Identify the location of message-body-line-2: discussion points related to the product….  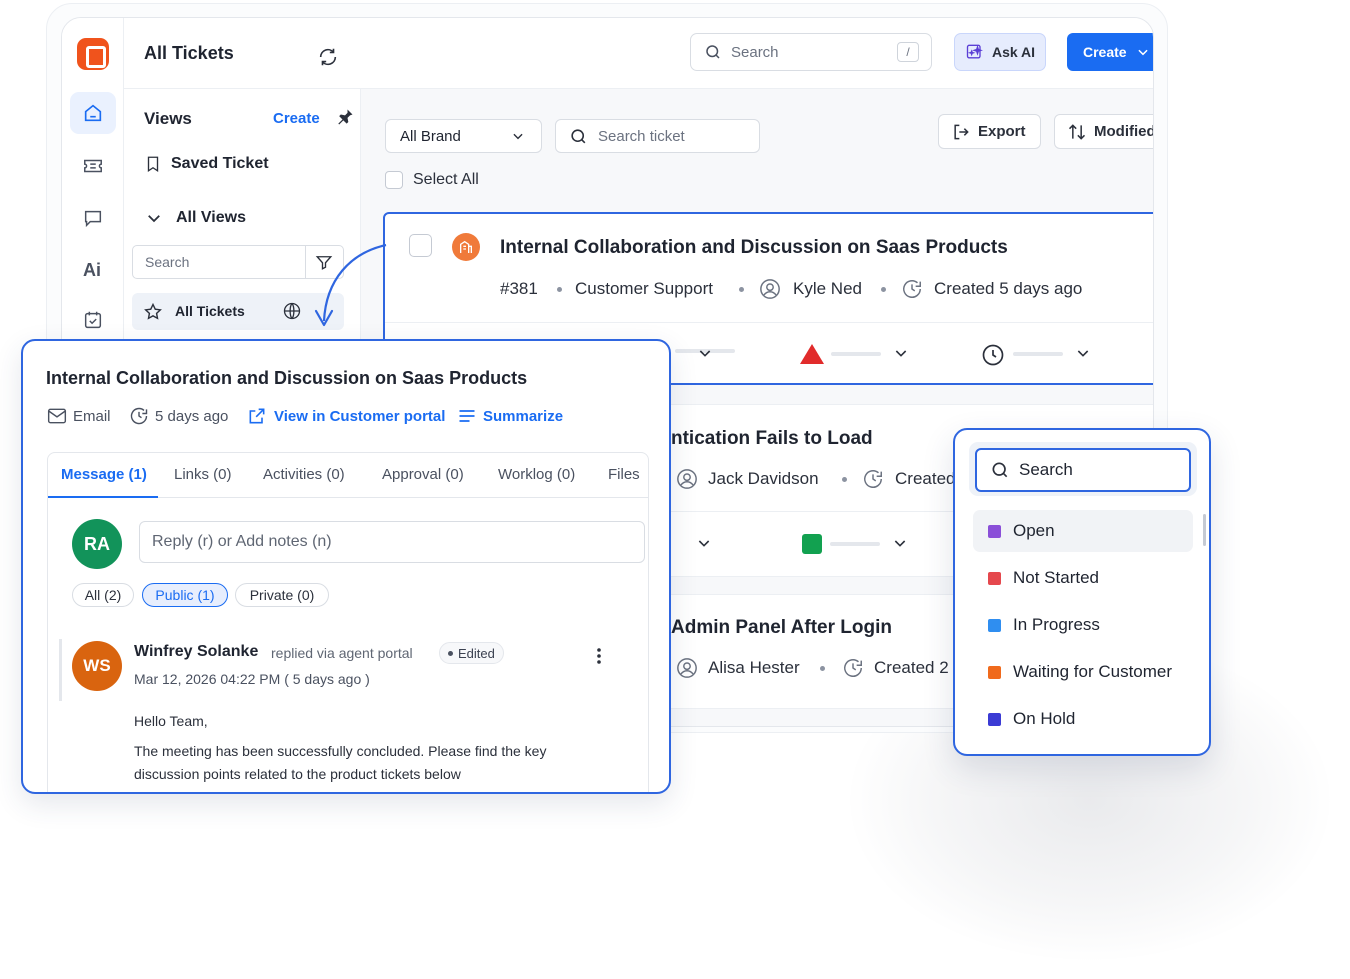
(297, 774).